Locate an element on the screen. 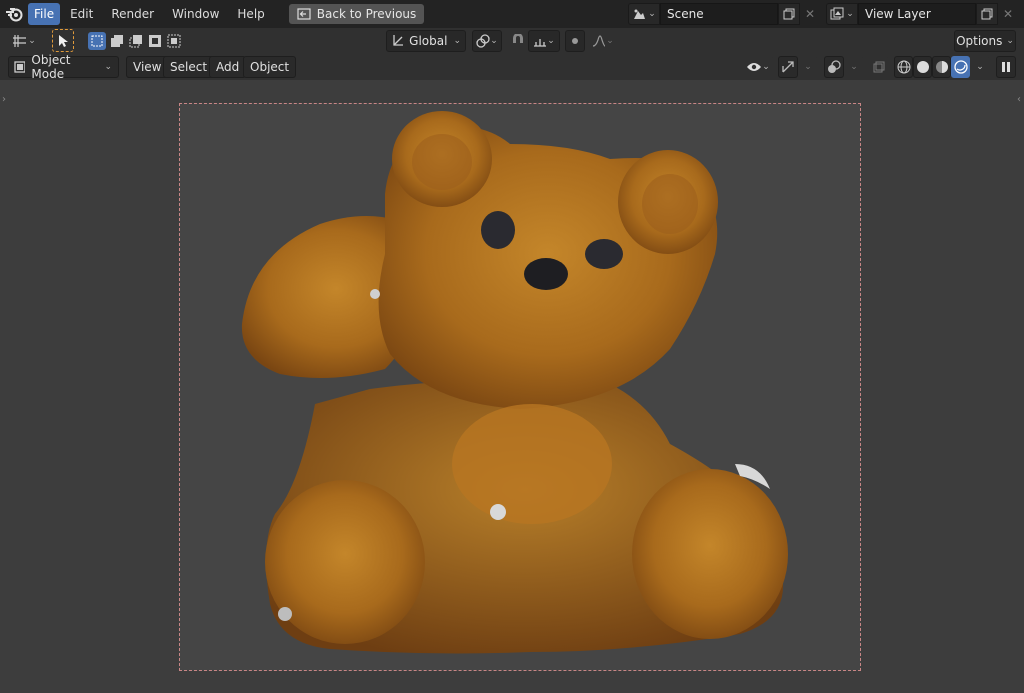  scene-icon is located at coordinates (640, 14).